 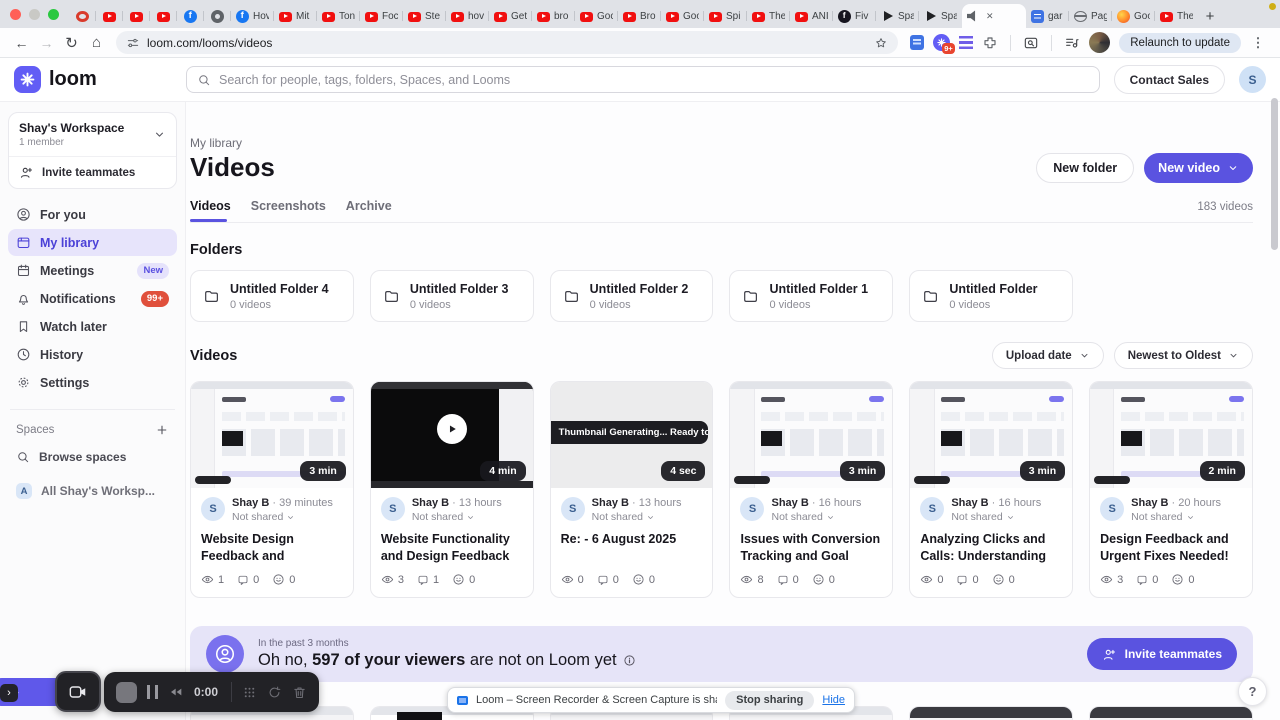 I want to click on window-controls, so click(x=37, y=14).